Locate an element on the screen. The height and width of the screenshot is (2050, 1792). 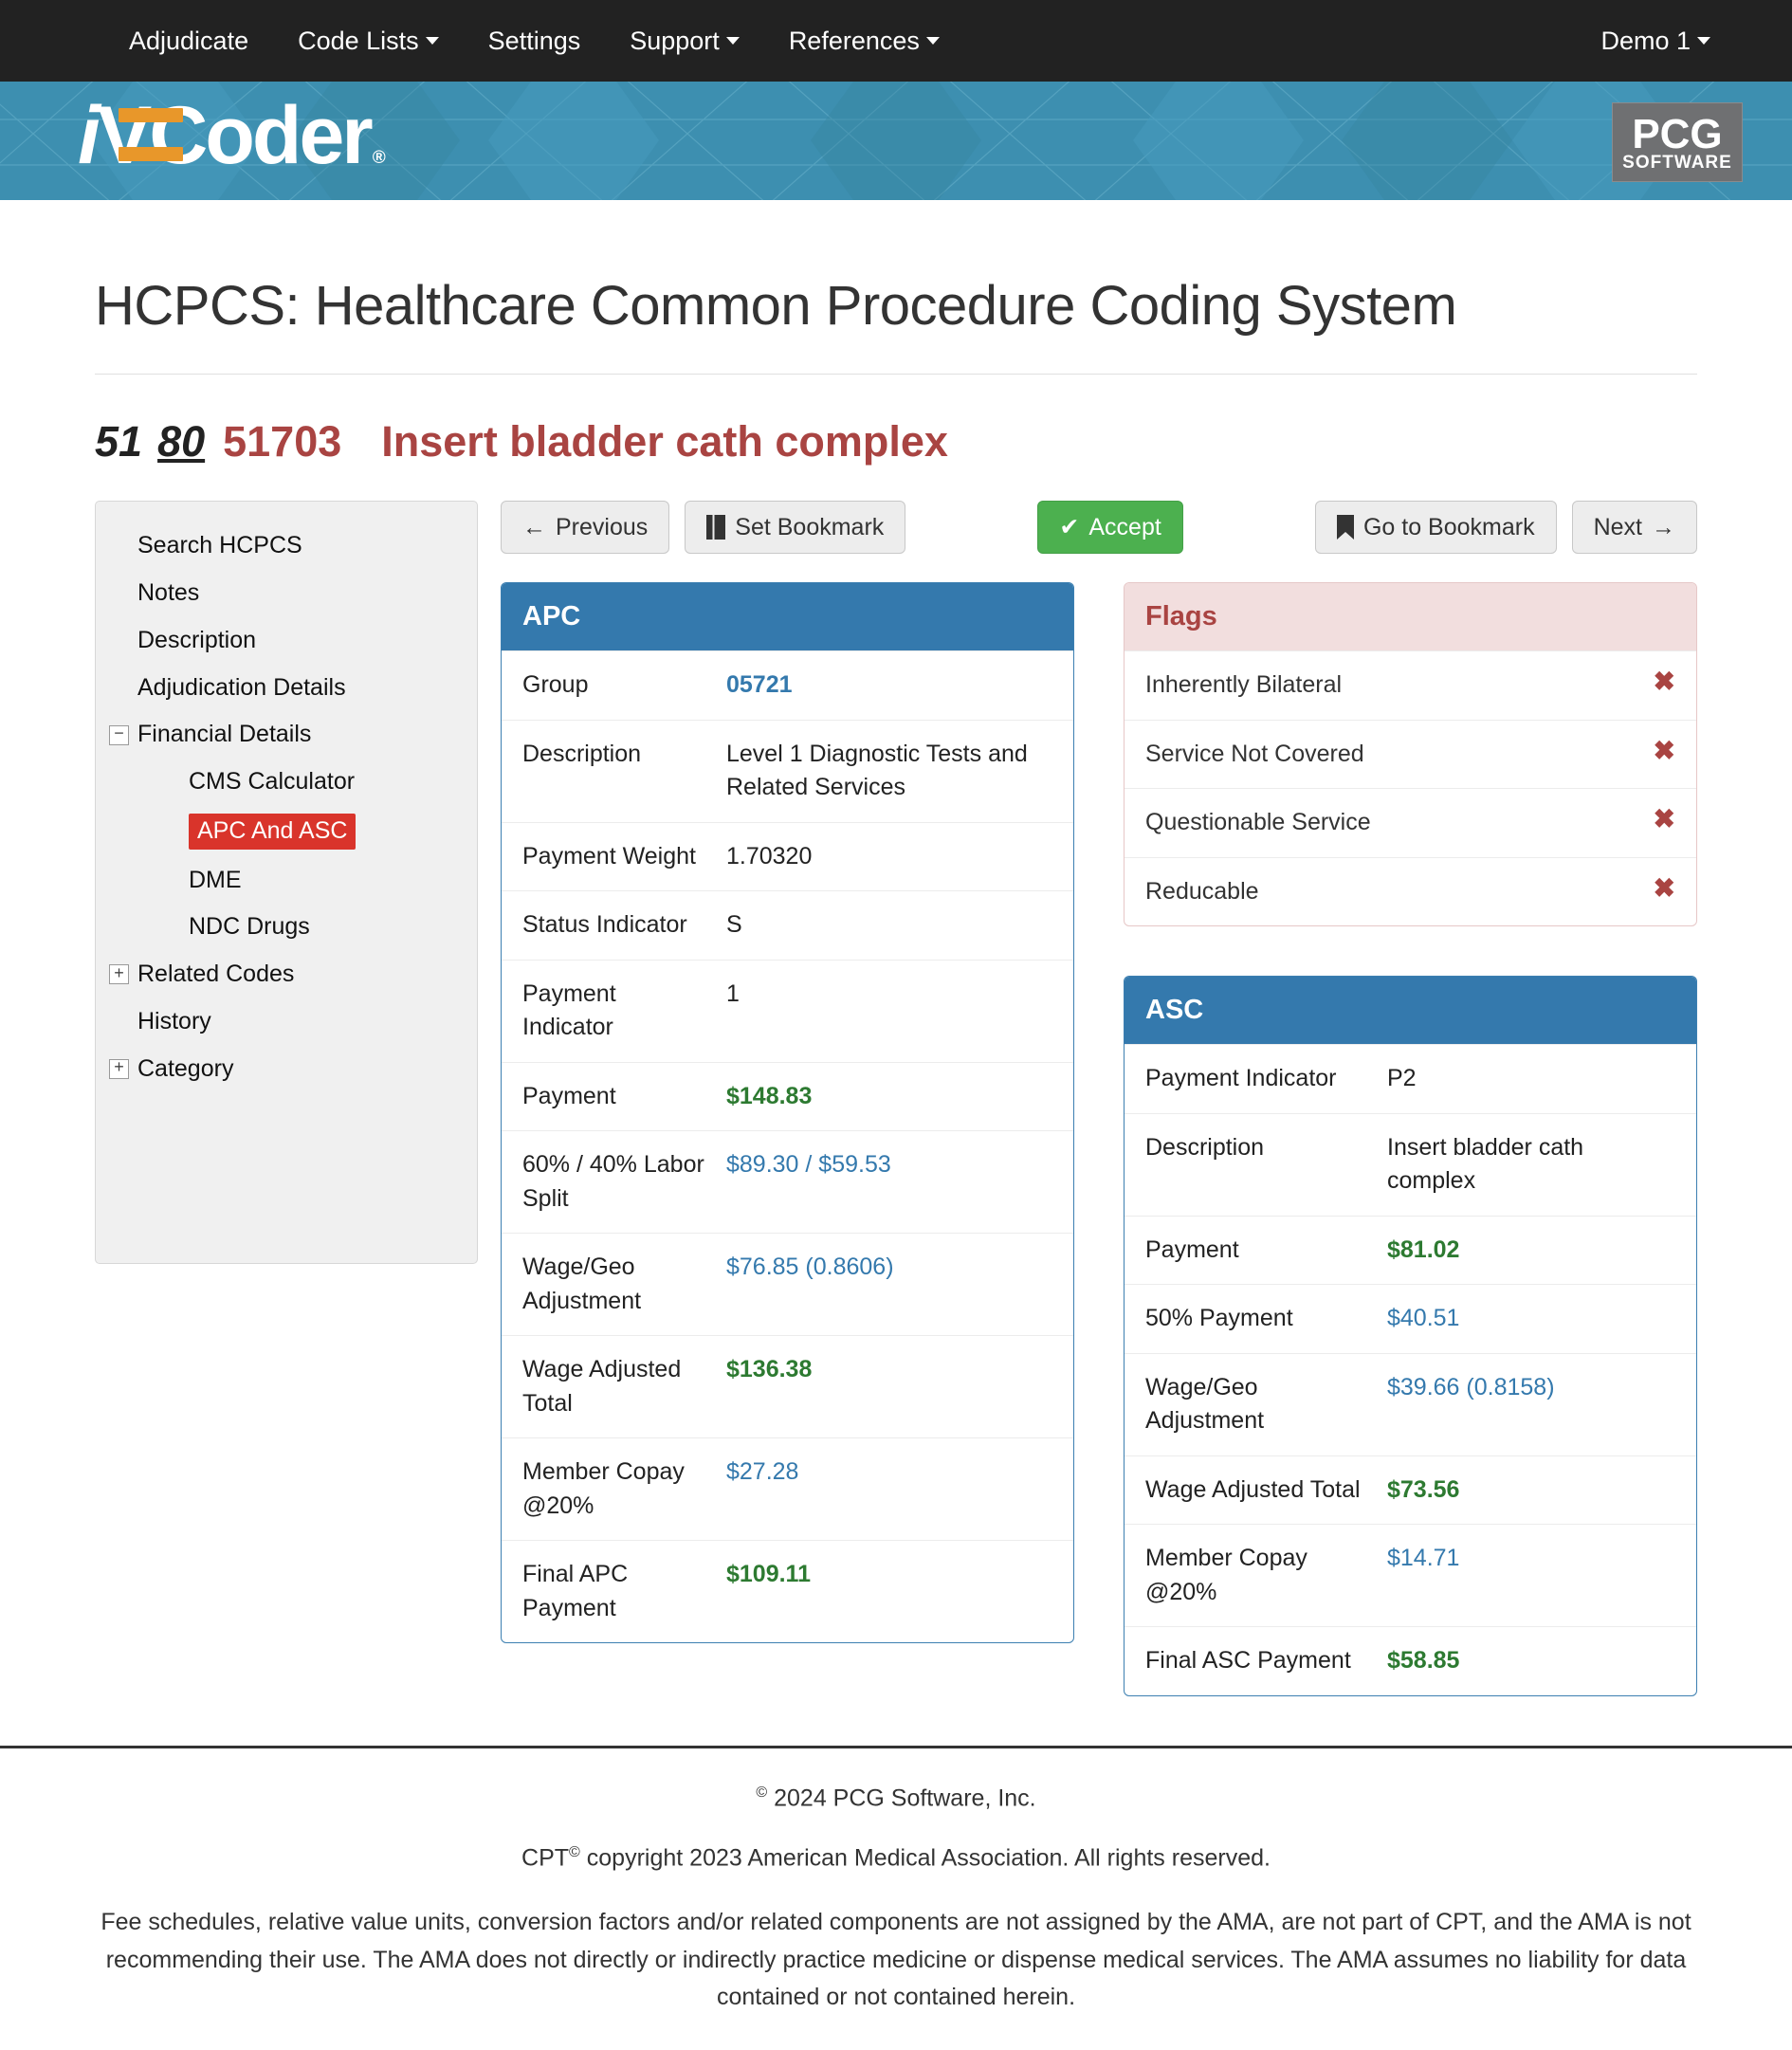
row-value: $81.02 is located at coordinates (1423, 1249).